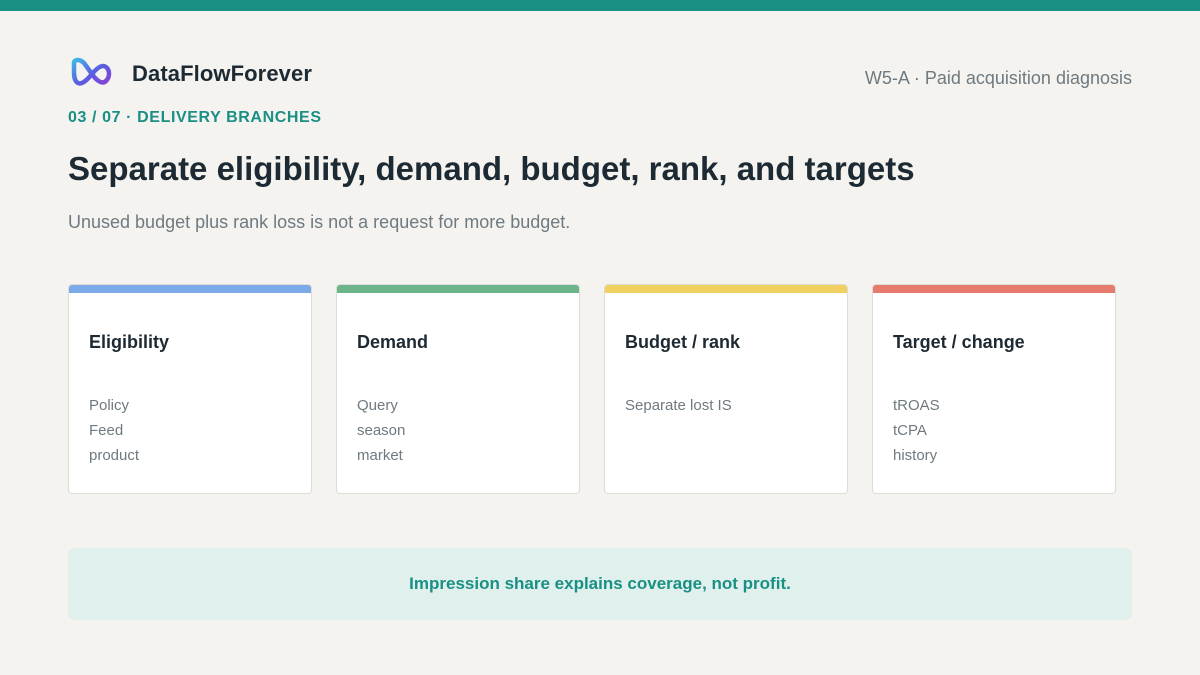  What do you see at coordinates (114, 455) in the screenshot?
I see `card-line: product` at bounding box center [114, 455].